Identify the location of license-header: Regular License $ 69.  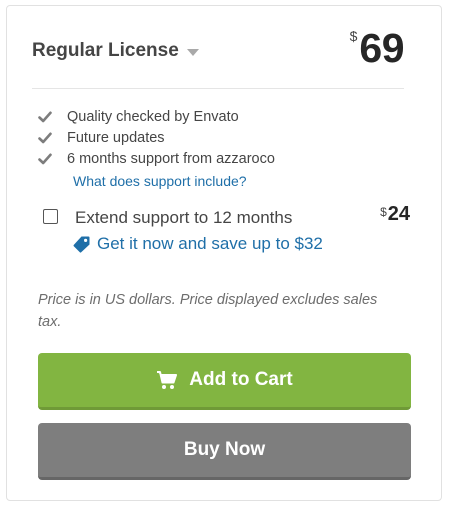
(218, 53).